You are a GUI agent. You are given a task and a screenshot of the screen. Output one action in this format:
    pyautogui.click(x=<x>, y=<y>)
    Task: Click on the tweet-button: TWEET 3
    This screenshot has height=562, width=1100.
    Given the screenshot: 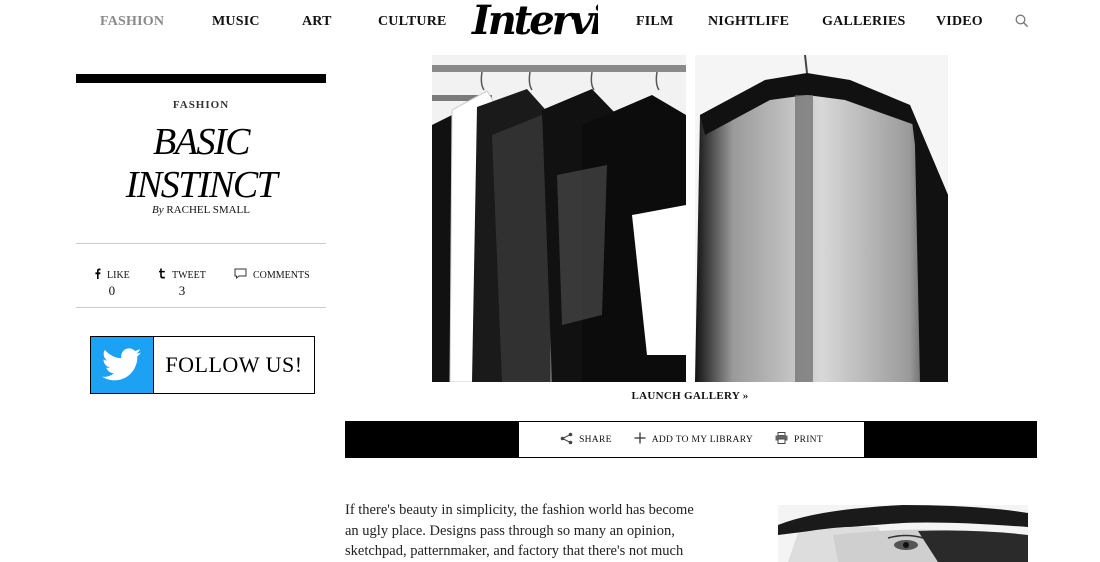 What is the action you would take?
    pyautogui.click(x=182, y=283)
    